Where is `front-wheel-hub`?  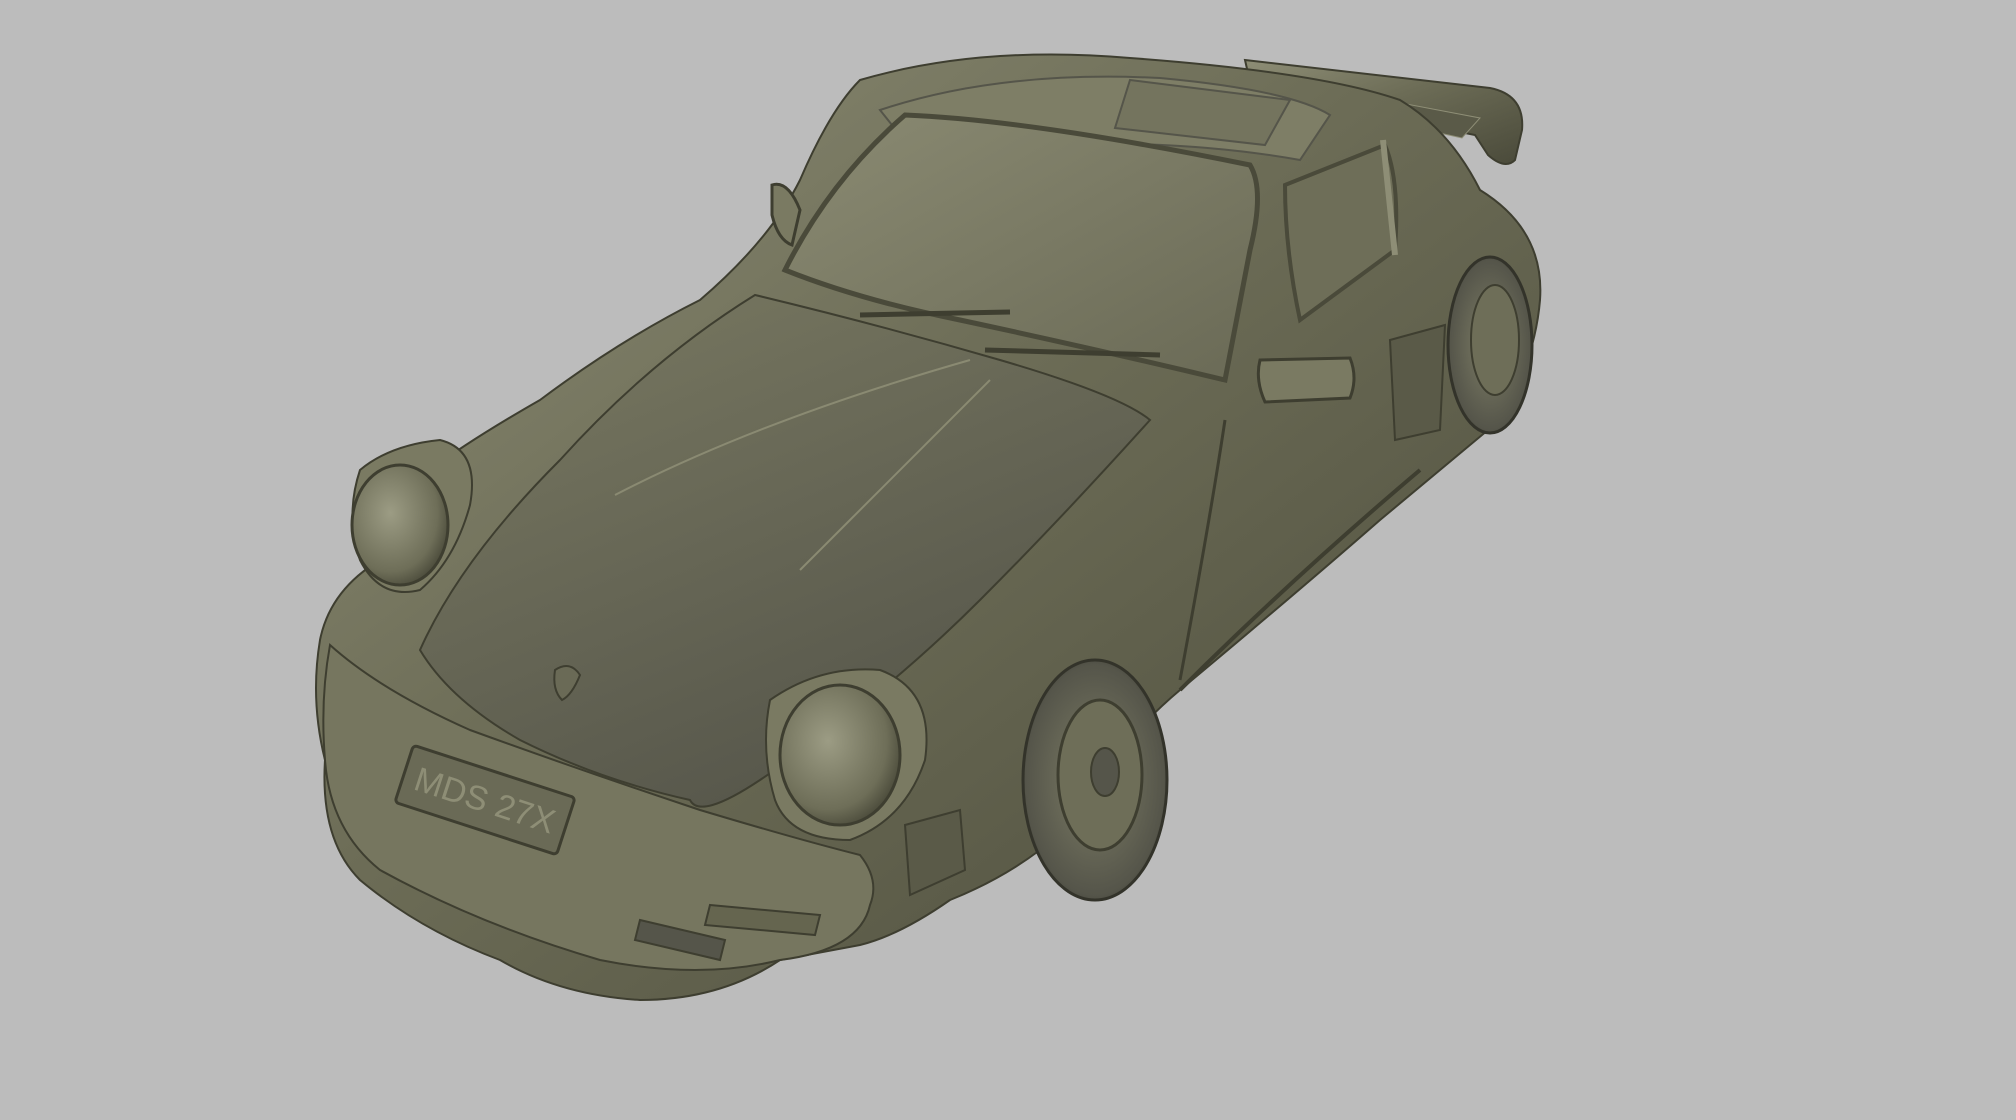 front-wheel-hub is located at coordinates (1105, 772).